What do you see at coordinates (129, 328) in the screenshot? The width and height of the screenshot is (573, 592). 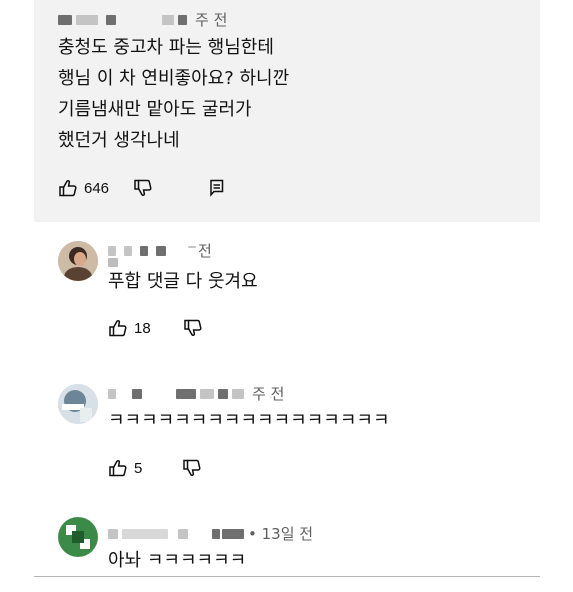 I see `like-button: 18` at bounding box center [129, 328].